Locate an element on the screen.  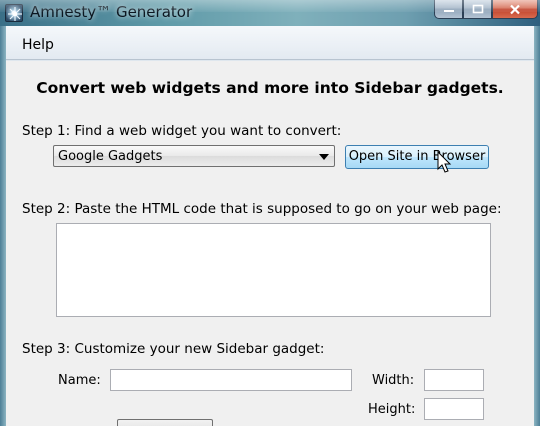
width-input is located at coordinates (454, 380).